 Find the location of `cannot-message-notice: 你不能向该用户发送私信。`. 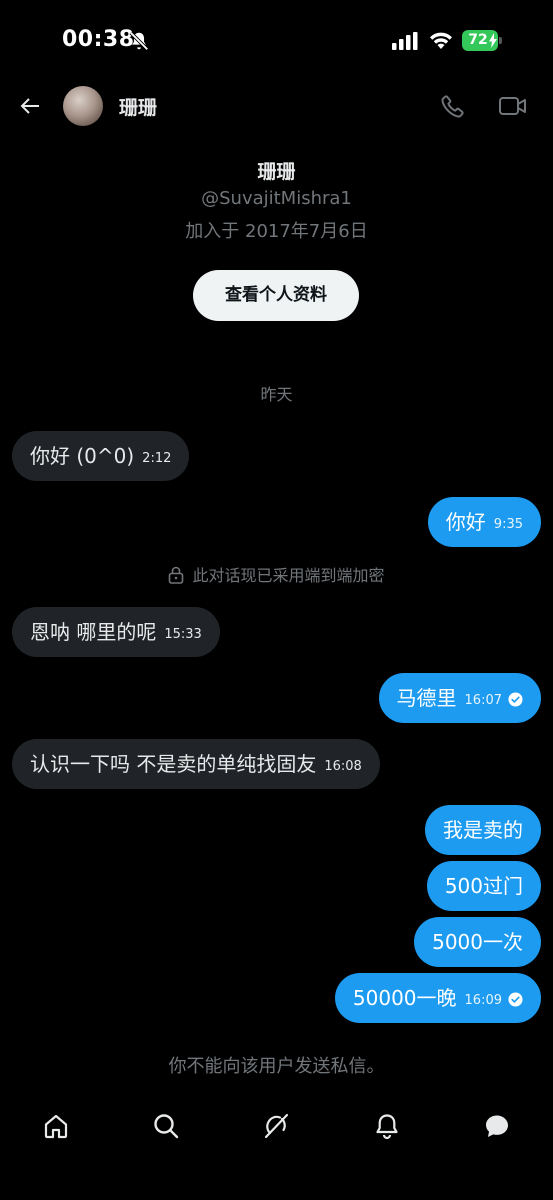

cannot-message-notice: 你不能向该用户发送私信。 is located at coordinates (276, 1066).